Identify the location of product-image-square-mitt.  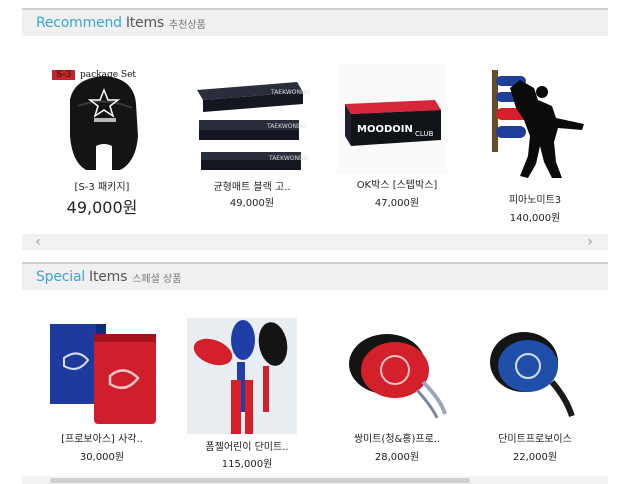
(102, 373).